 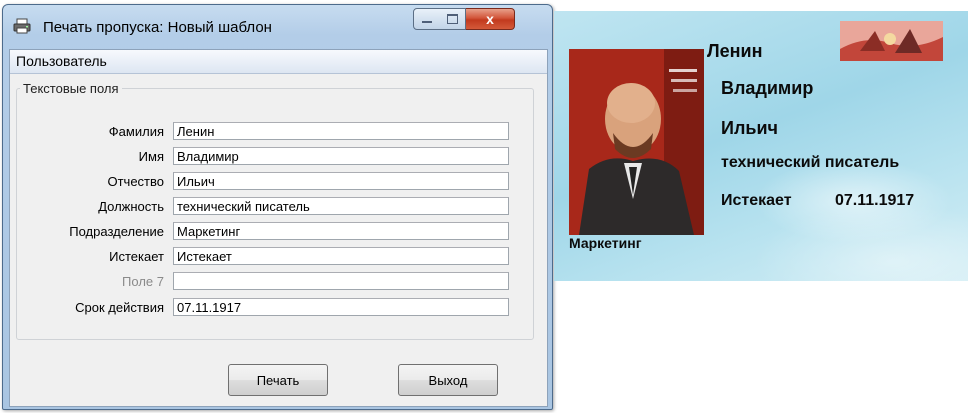 What do you see at coordinates (735, 51) in the screenshot?
I see `badge-last-name: Ленин` at bounding box center [735, 51].